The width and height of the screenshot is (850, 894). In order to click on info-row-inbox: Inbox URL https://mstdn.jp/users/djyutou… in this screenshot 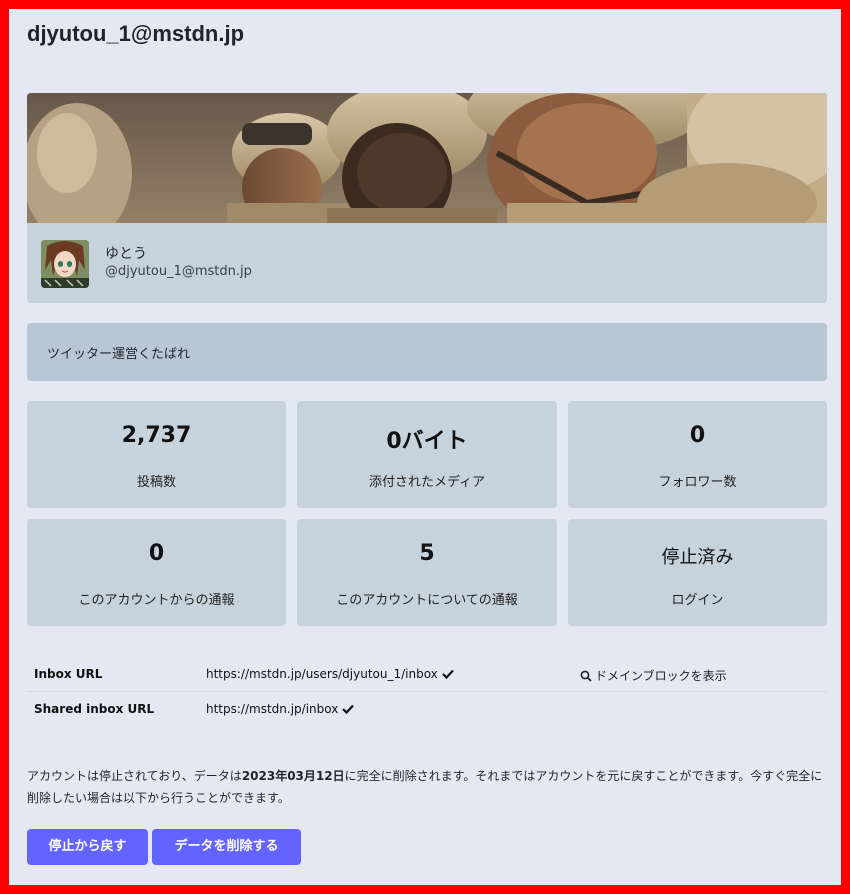, I will do `click(427, 674)`.